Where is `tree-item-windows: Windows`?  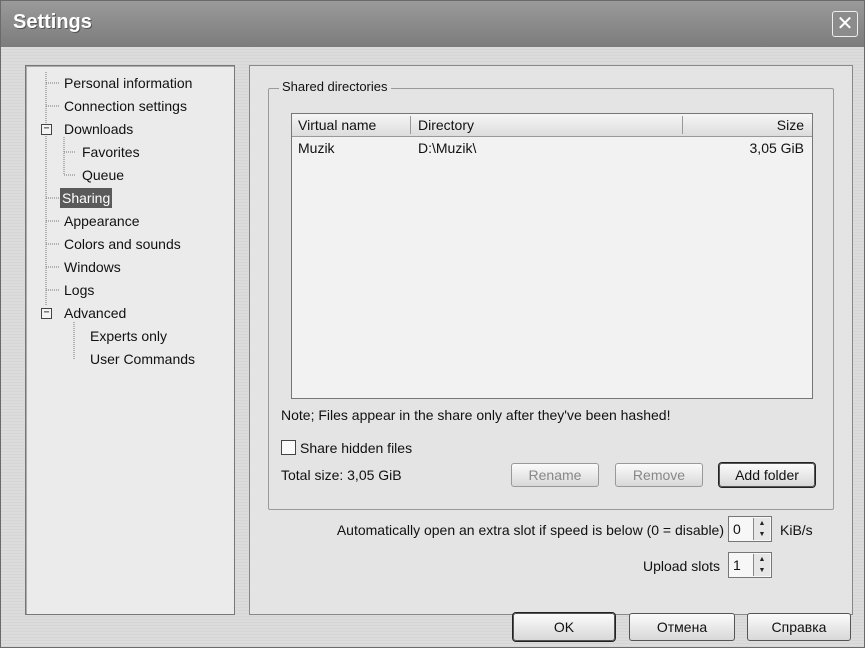
tree-item-windows: Windows is located at coordinates (92, 267).